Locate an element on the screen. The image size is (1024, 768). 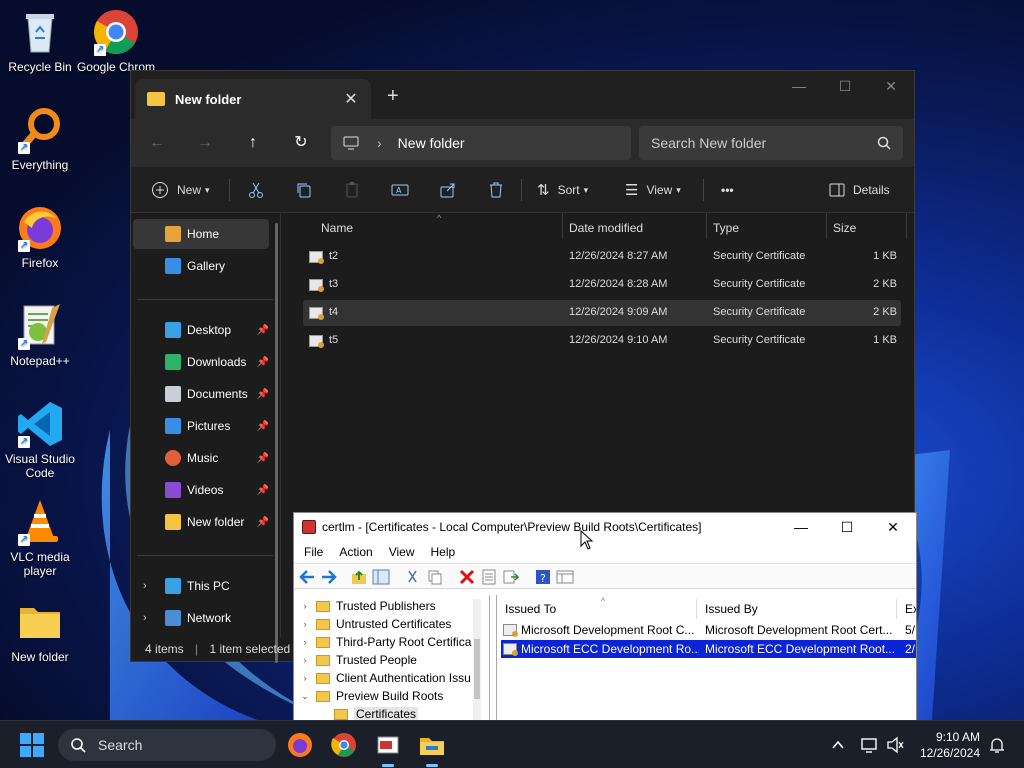
help-icon: ? is located at coordinates (543, 577).